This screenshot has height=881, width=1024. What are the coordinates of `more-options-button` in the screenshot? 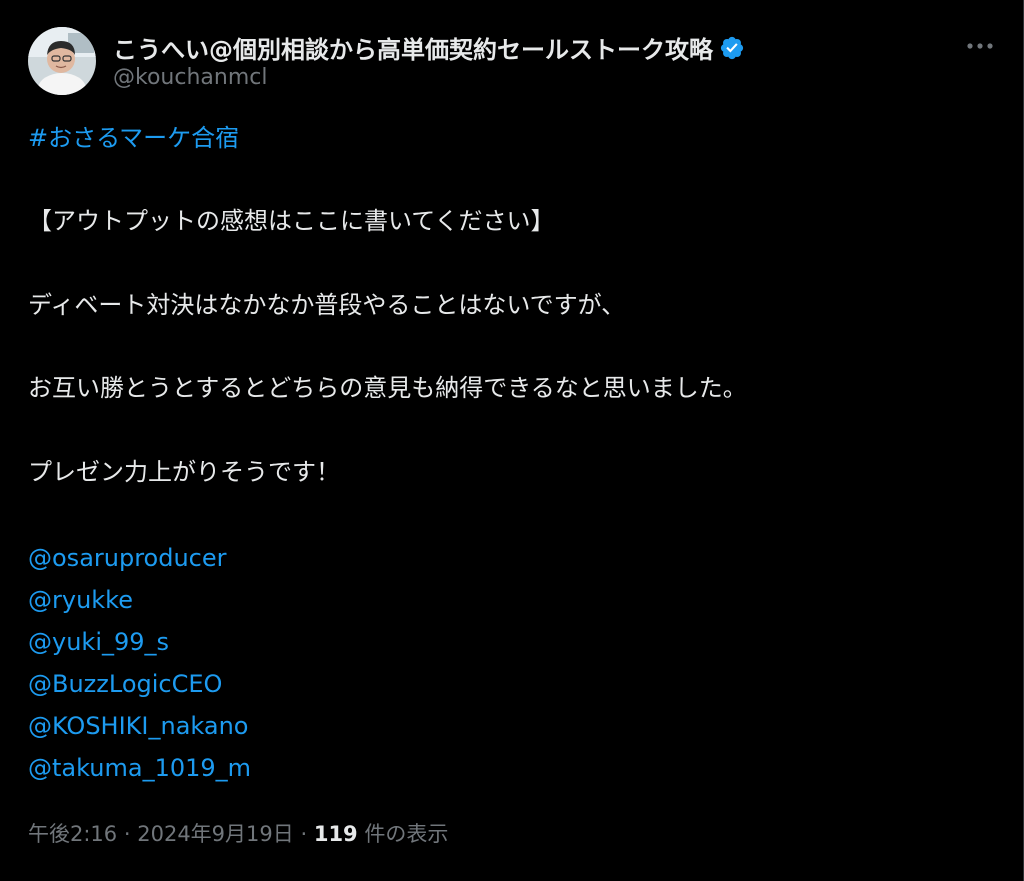 It's located at (980, 46).